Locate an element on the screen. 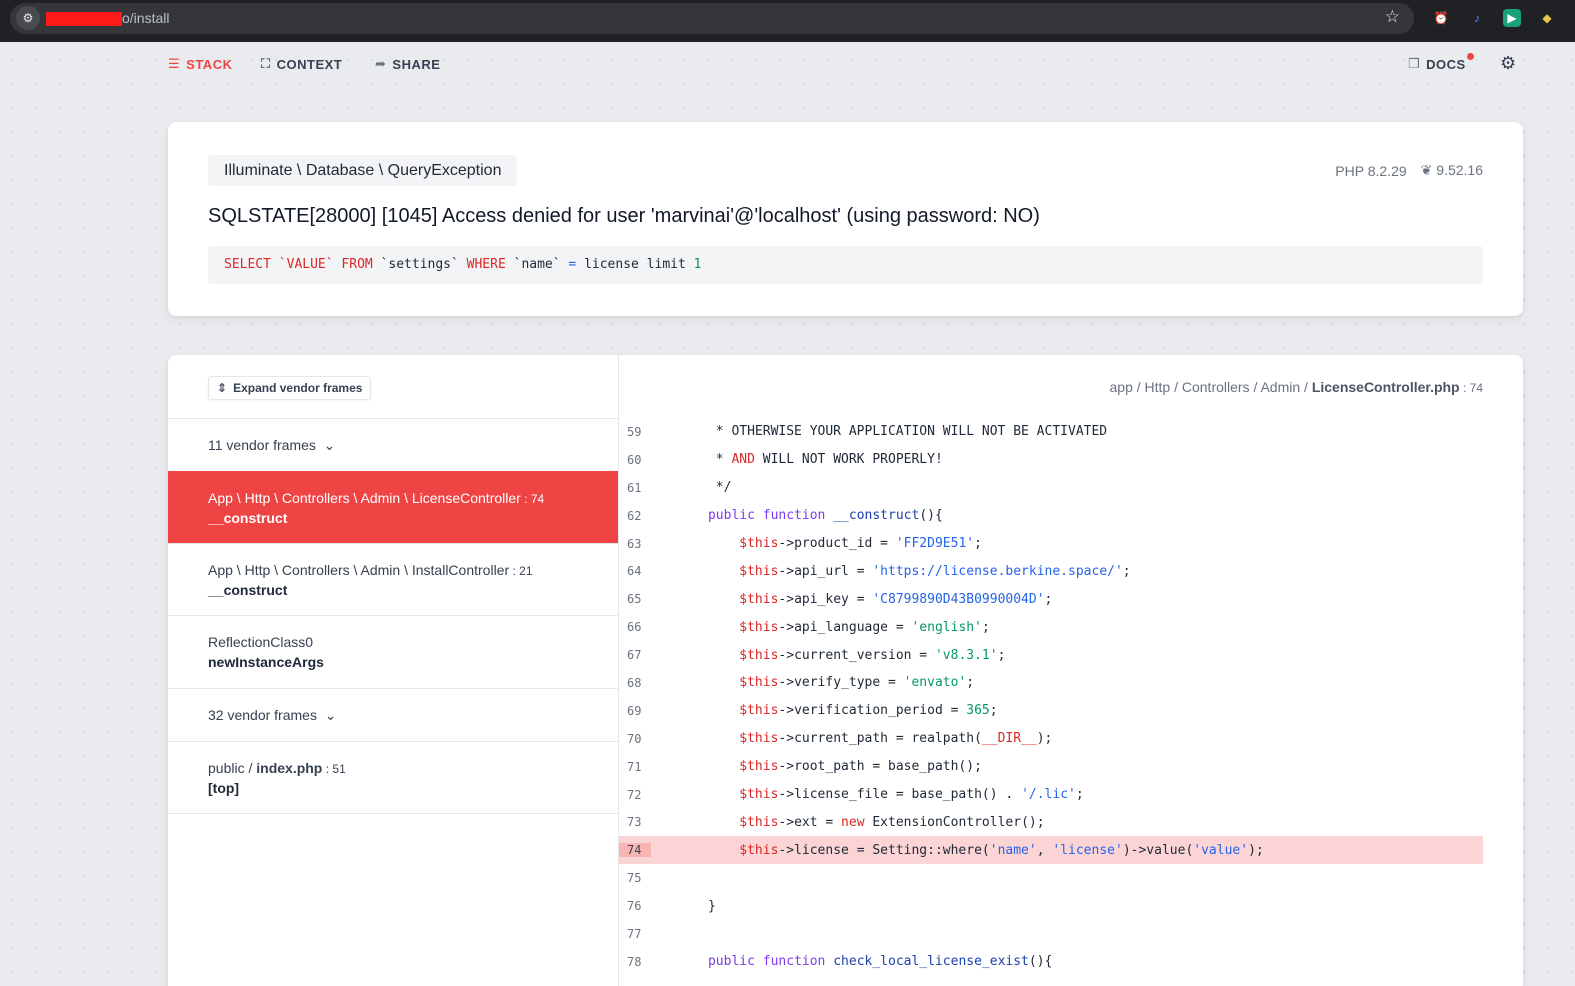 The height and width of the screenshot is (986, 1575). vendor-frames-label: 32 vendor frames is located at coordinates (262, 715).